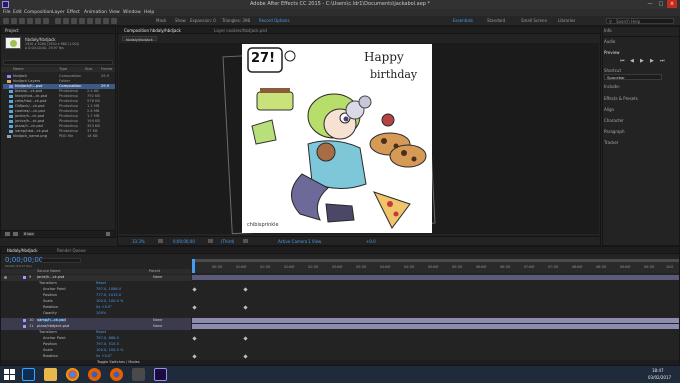 The image size is (680, 383). What do you see at coordinates (609, 41) in the screenshot?
I see `panel-audio: Audio` at bounding box center [609, 41].